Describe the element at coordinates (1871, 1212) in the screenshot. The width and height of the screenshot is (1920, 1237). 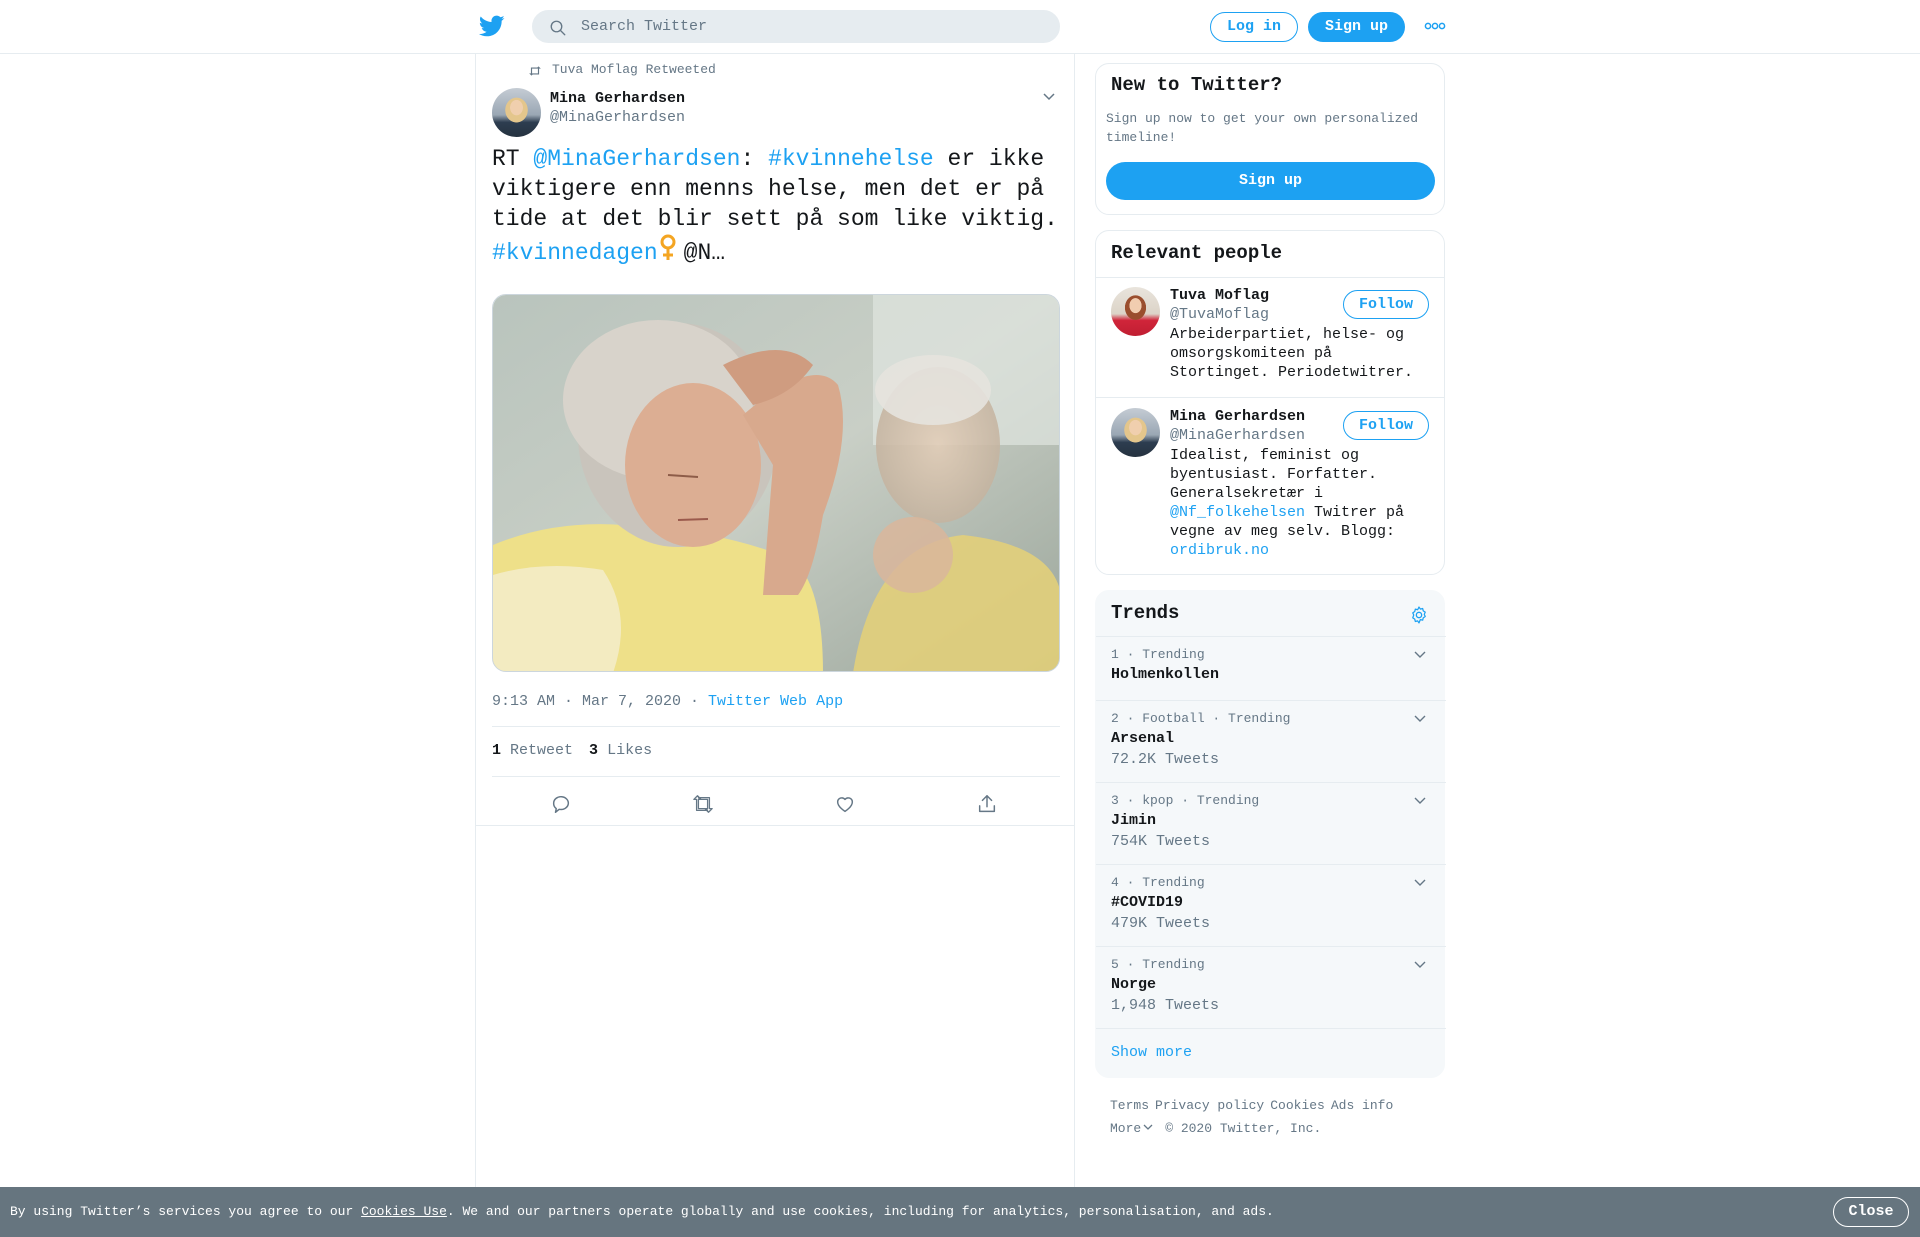
I see `close-button: Close` at that location.